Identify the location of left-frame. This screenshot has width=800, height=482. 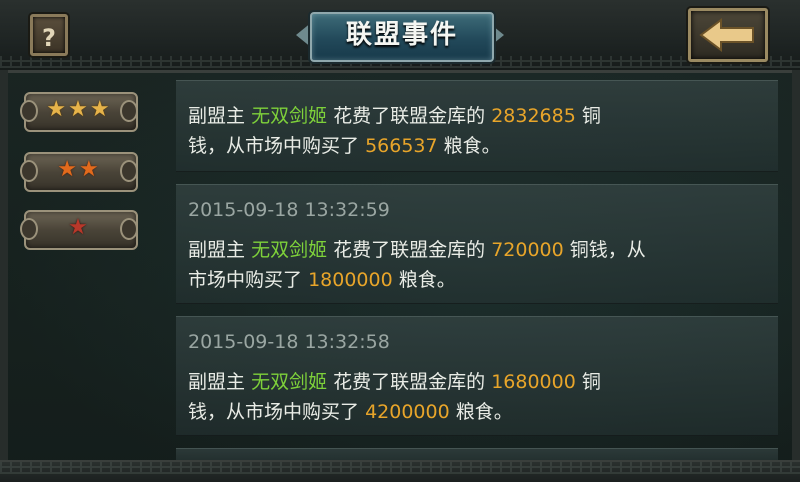
(4, 275).